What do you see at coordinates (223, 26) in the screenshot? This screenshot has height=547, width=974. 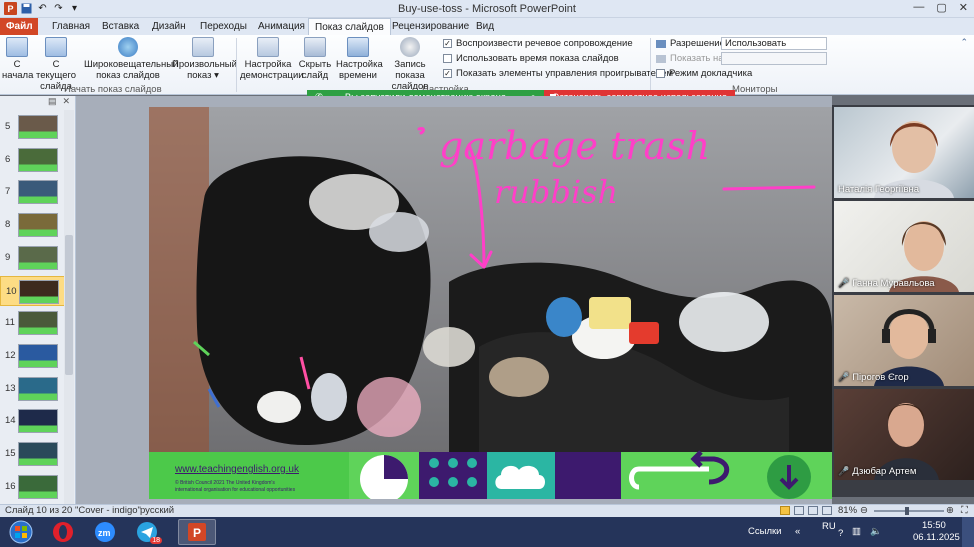 I see `tab-transitions: Переходы` at bounding box center [223, 26].